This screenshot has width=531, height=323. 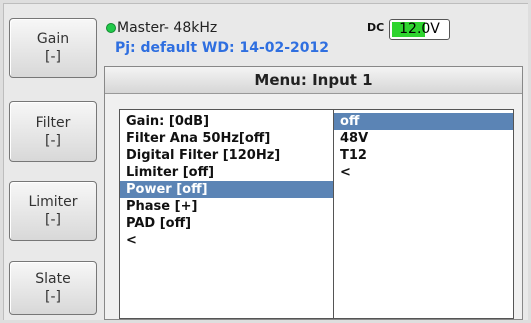 I want to click on filter-button: Filter [-], so click(x=53, y=131).